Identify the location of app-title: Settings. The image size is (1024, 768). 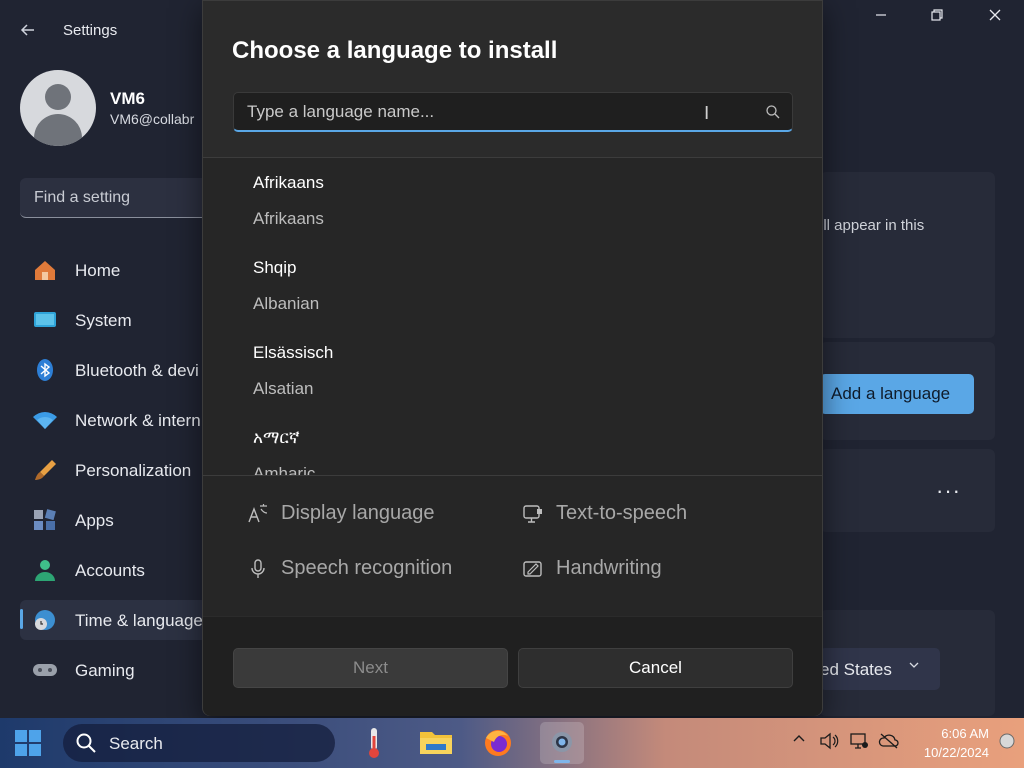
(90, 30).